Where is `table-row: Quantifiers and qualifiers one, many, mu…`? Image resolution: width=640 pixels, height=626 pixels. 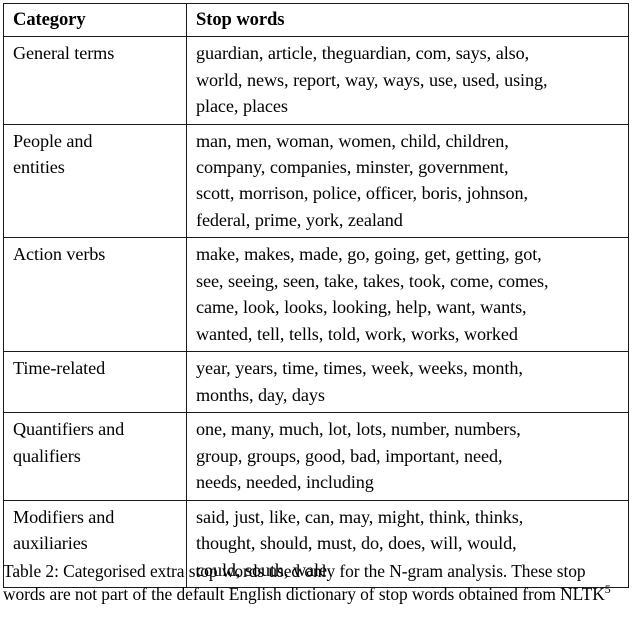
table-row: Quantifiers and qualifiers one, many, mu… is located at coordinates (316, 456).